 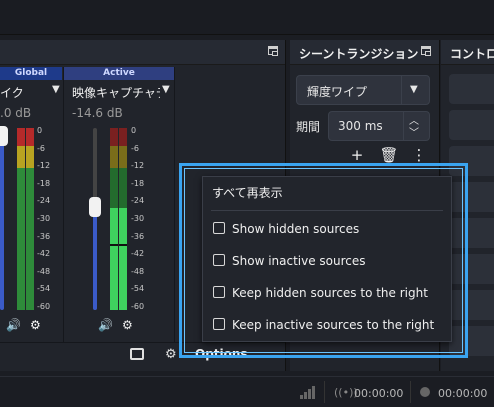 I want to click on channel-header-global: Global, so click(x=31, y=73).